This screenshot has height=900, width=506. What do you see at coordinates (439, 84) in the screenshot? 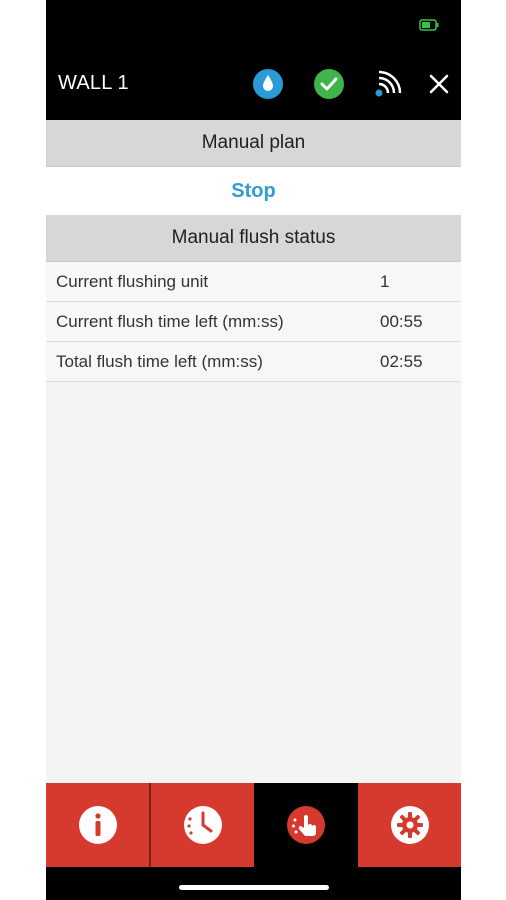
I see `close-icon` at bounding box center [439, 84].